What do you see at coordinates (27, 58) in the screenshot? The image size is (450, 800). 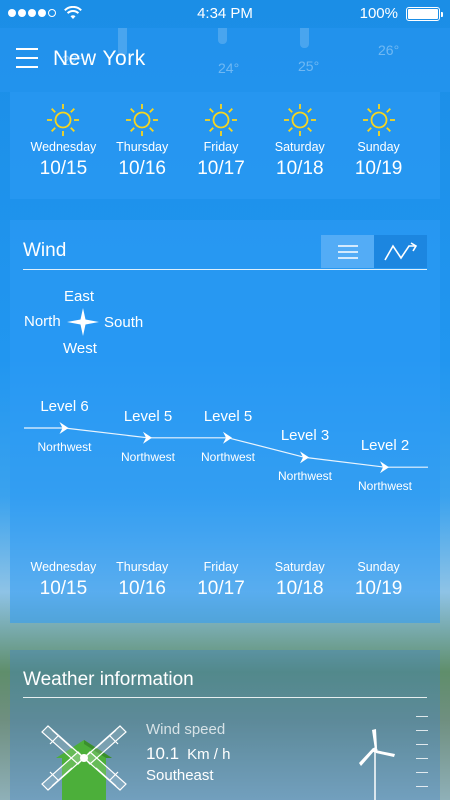 I see `hamburger-menu-icon` at bounding box center [27, 58].